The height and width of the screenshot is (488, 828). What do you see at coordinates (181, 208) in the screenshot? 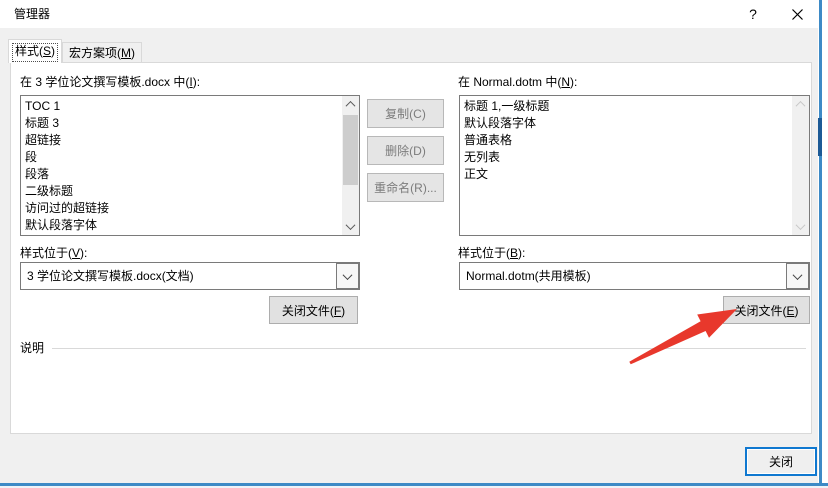
I see `left-style-list-item: 访问过的超链接` at bounding box center [181, 208].